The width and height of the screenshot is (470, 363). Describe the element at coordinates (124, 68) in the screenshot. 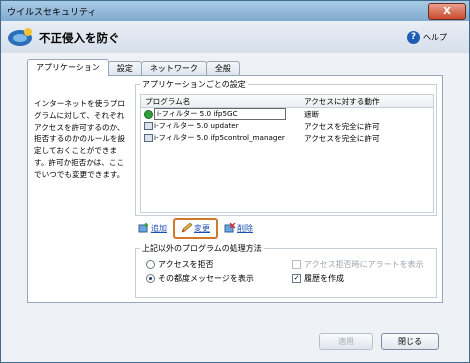

I see `tab-settings: 設定` at that location.